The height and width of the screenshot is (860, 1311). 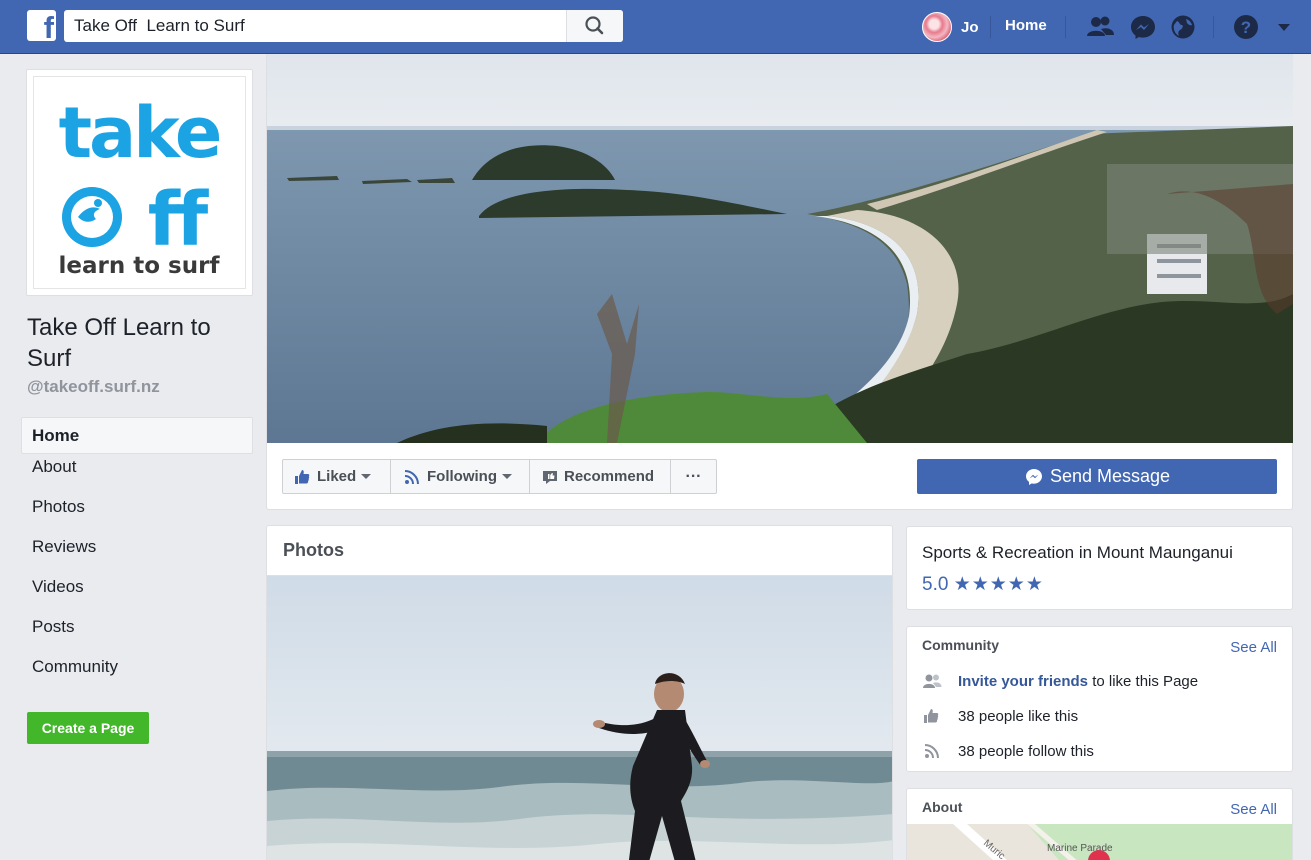 I want to click on photos-card-title: Photos, so click(x=313, y=550).